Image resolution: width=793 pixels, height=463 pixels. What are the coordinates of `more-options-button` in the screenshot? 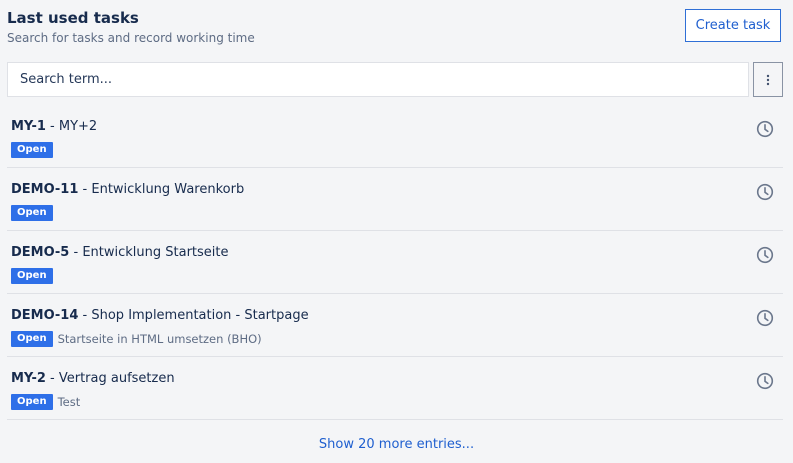 It's located at (768, 79).